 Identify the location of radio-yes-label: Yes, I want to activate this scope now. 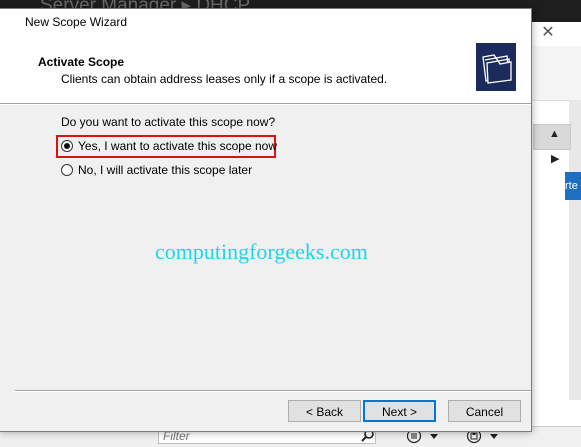
(177, 146).